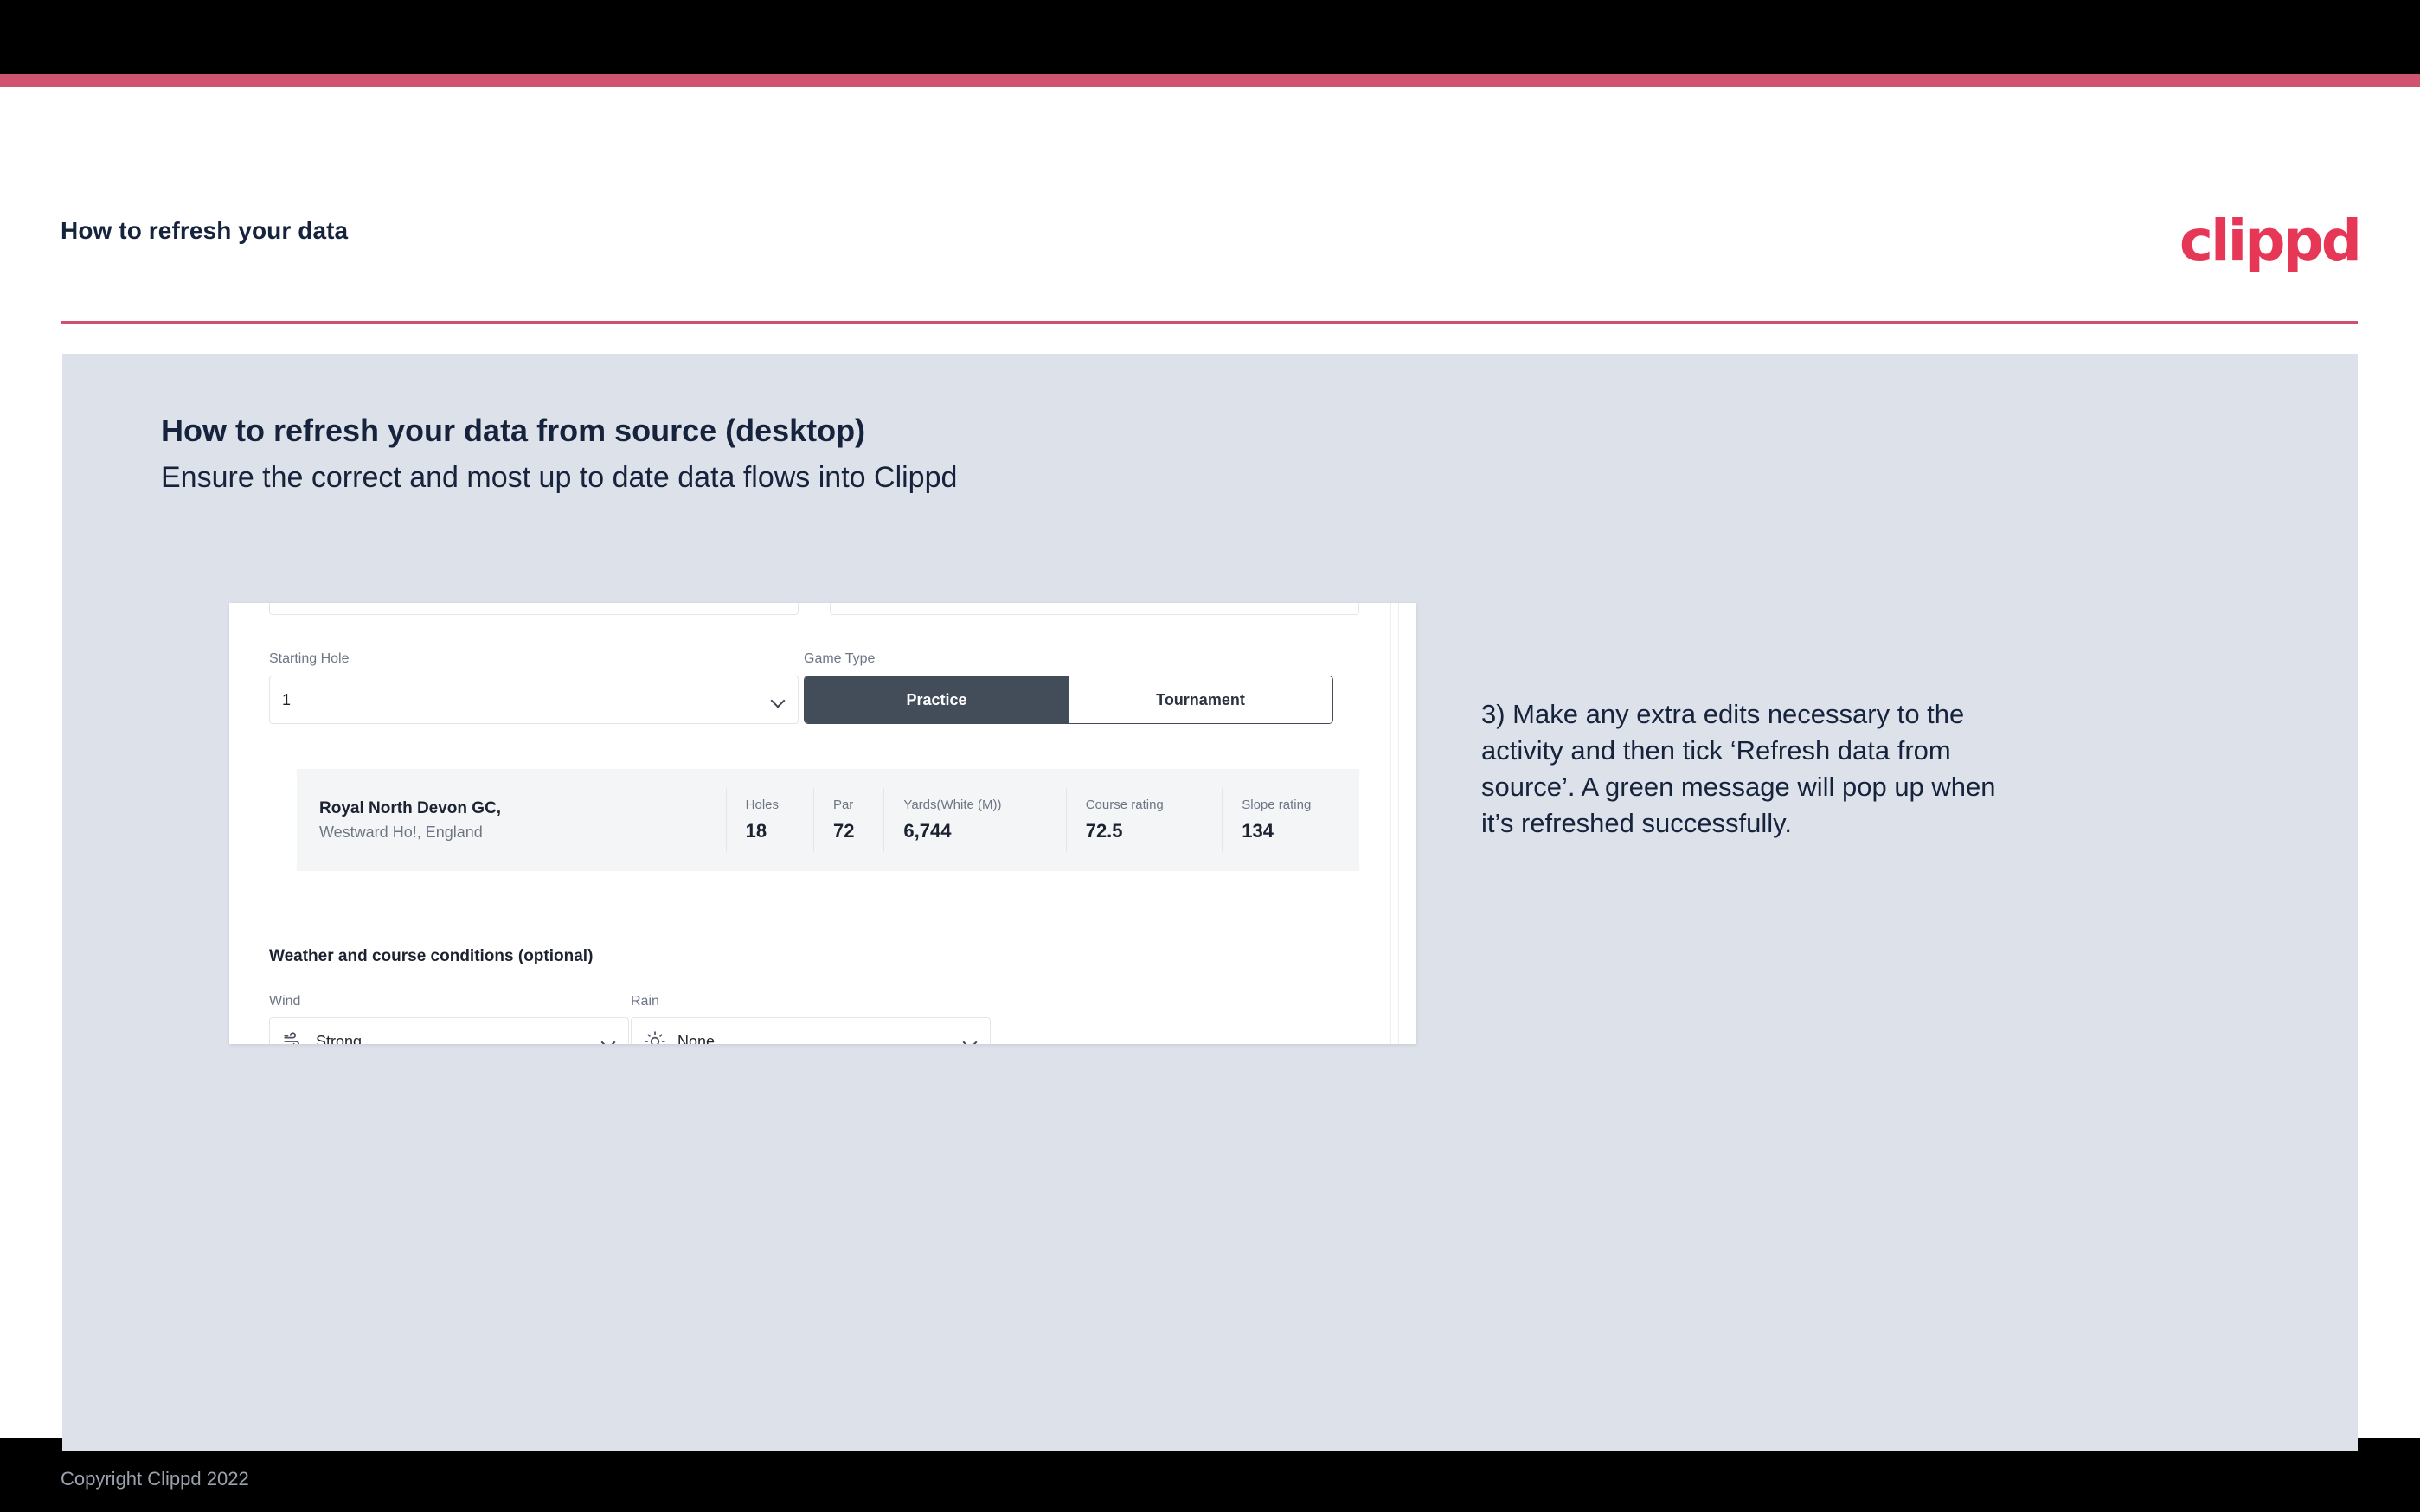  I want to click on rain-select: None, so click(811, 1030).